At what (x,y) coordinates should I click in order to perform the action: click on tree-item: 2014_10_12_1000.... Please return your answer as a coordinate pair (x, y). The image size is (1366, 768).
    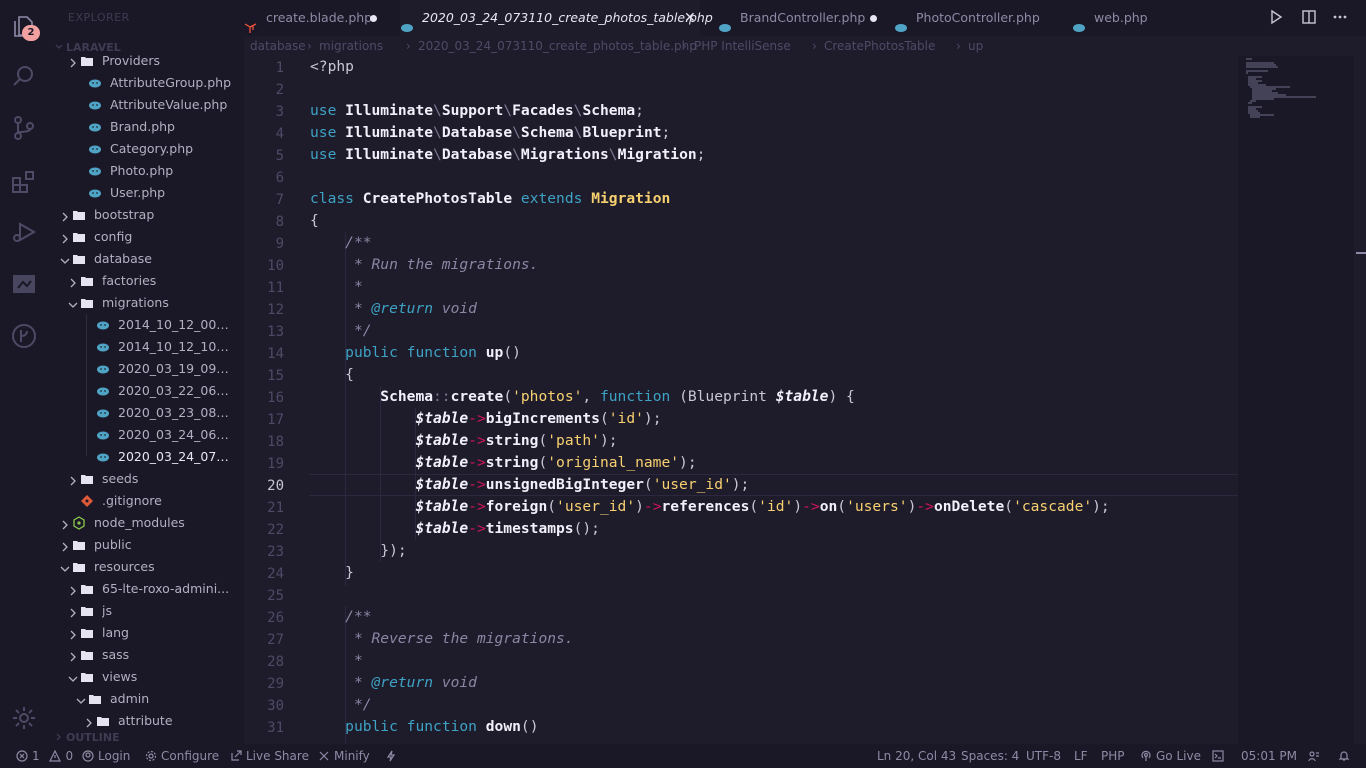
    Looking at the image, I should click on (146, 347).